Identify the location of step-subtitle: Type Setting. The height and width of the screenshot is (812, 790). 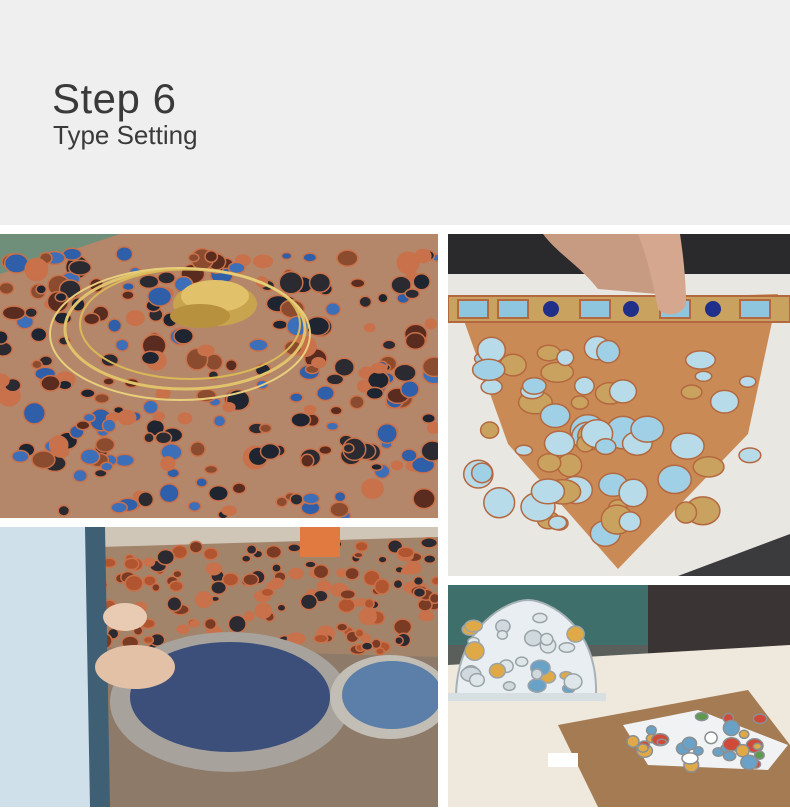
(125, 135).